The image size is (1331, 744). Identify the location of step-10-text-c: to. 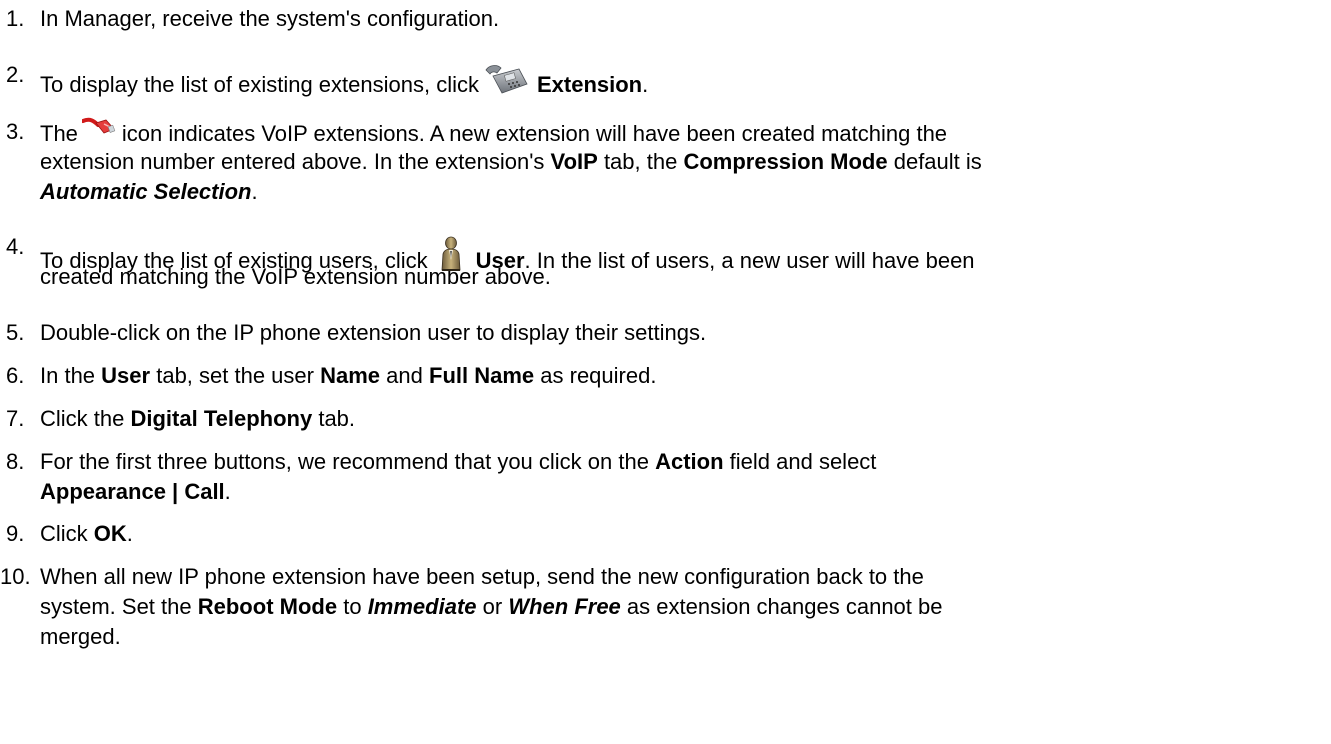
(352, 606).